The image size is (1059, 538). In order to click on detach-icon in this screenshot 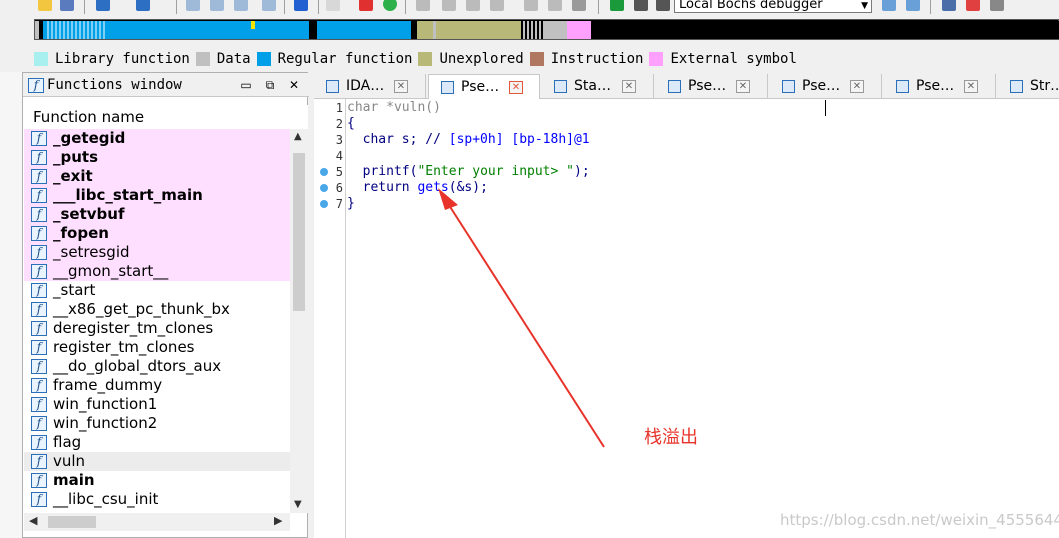, I will do `click(913, 5)`.